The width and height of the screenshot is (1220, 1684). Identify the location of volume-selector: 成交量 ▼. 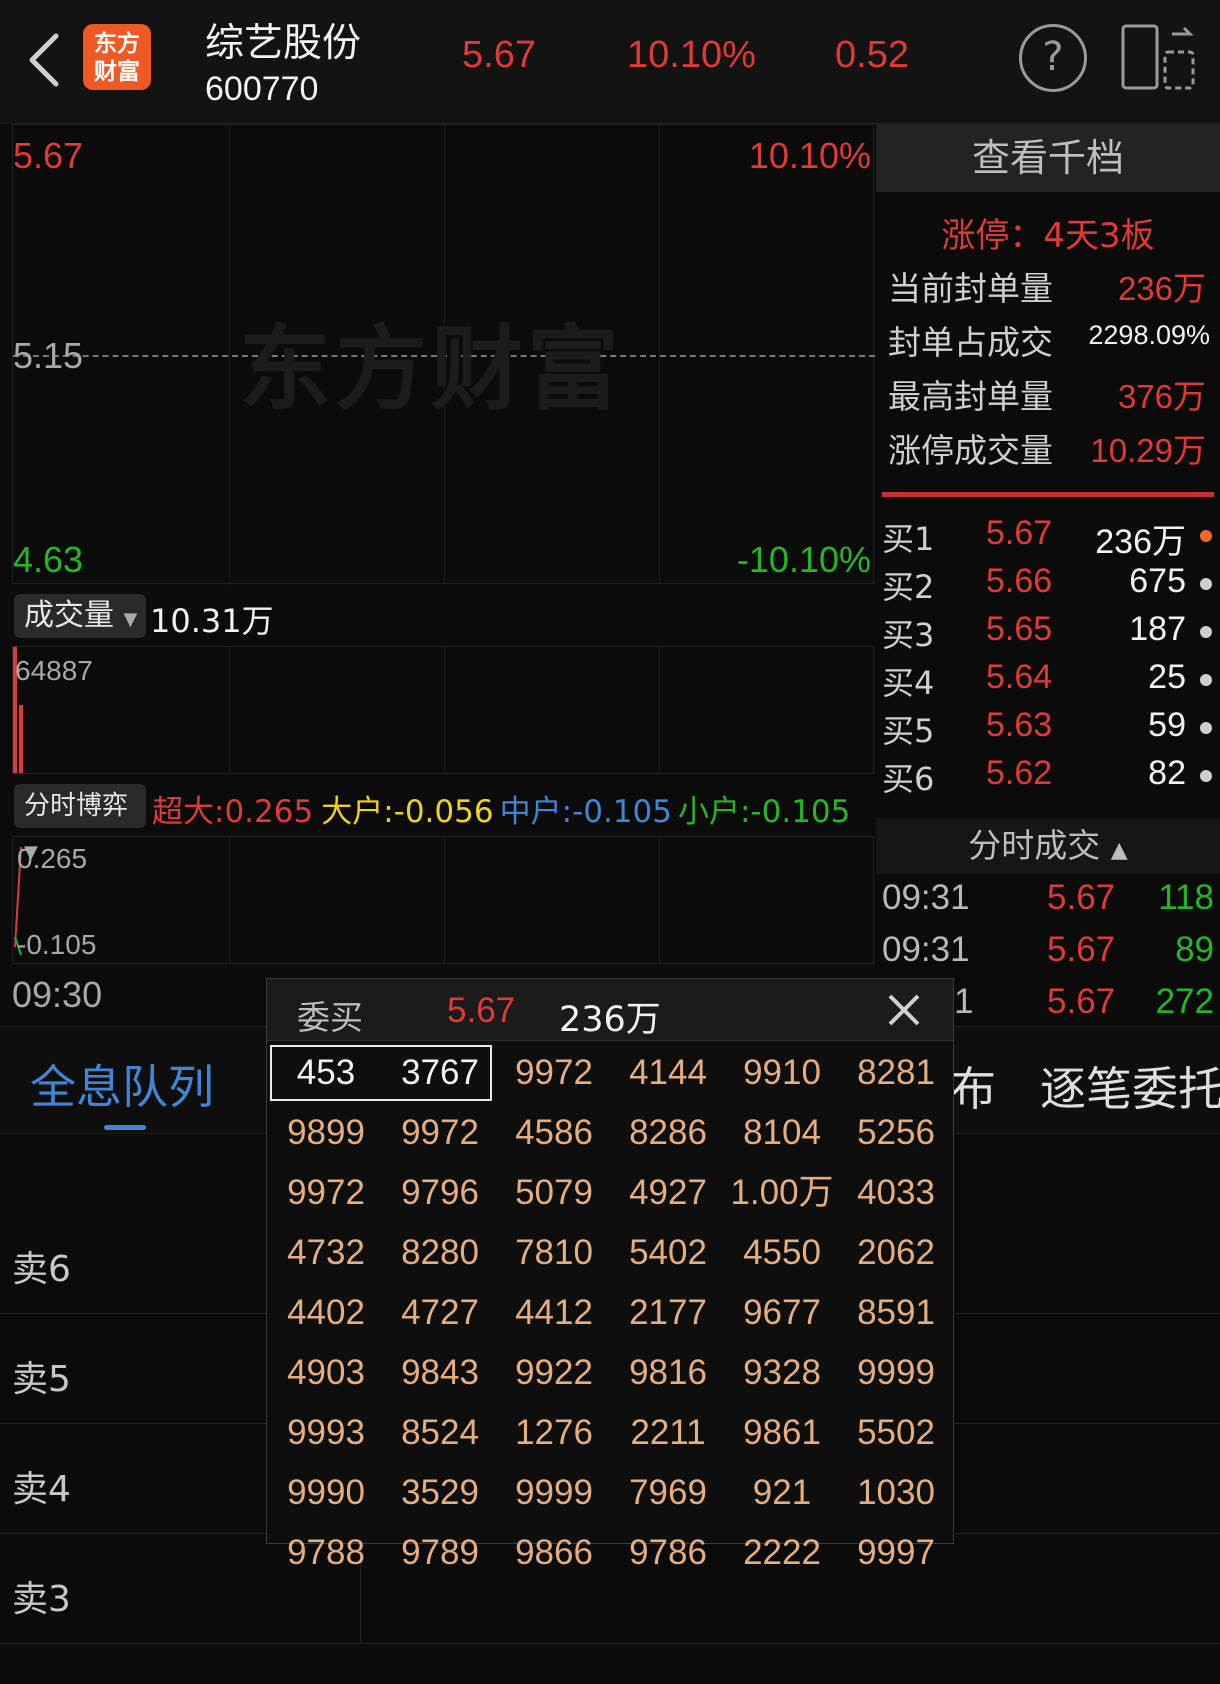
(80, 616).